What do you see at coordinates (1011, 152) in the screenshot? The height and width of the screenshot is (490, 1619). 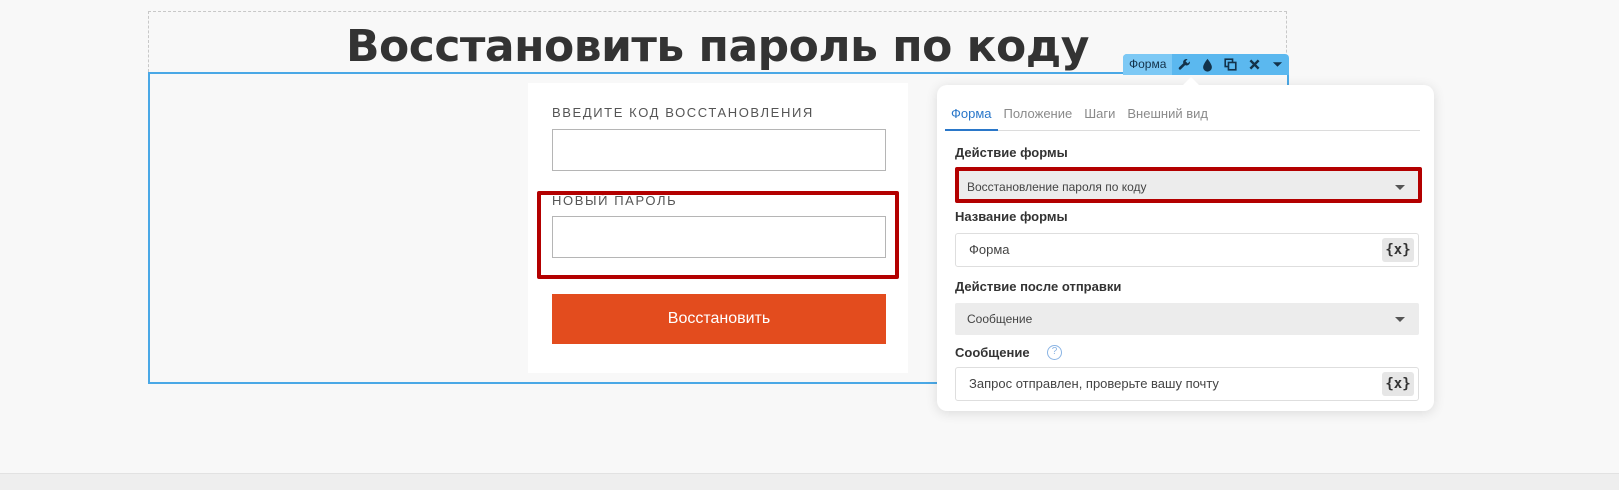 I see `form-action-label: Действие формы` at bounding box center [1011, 152].